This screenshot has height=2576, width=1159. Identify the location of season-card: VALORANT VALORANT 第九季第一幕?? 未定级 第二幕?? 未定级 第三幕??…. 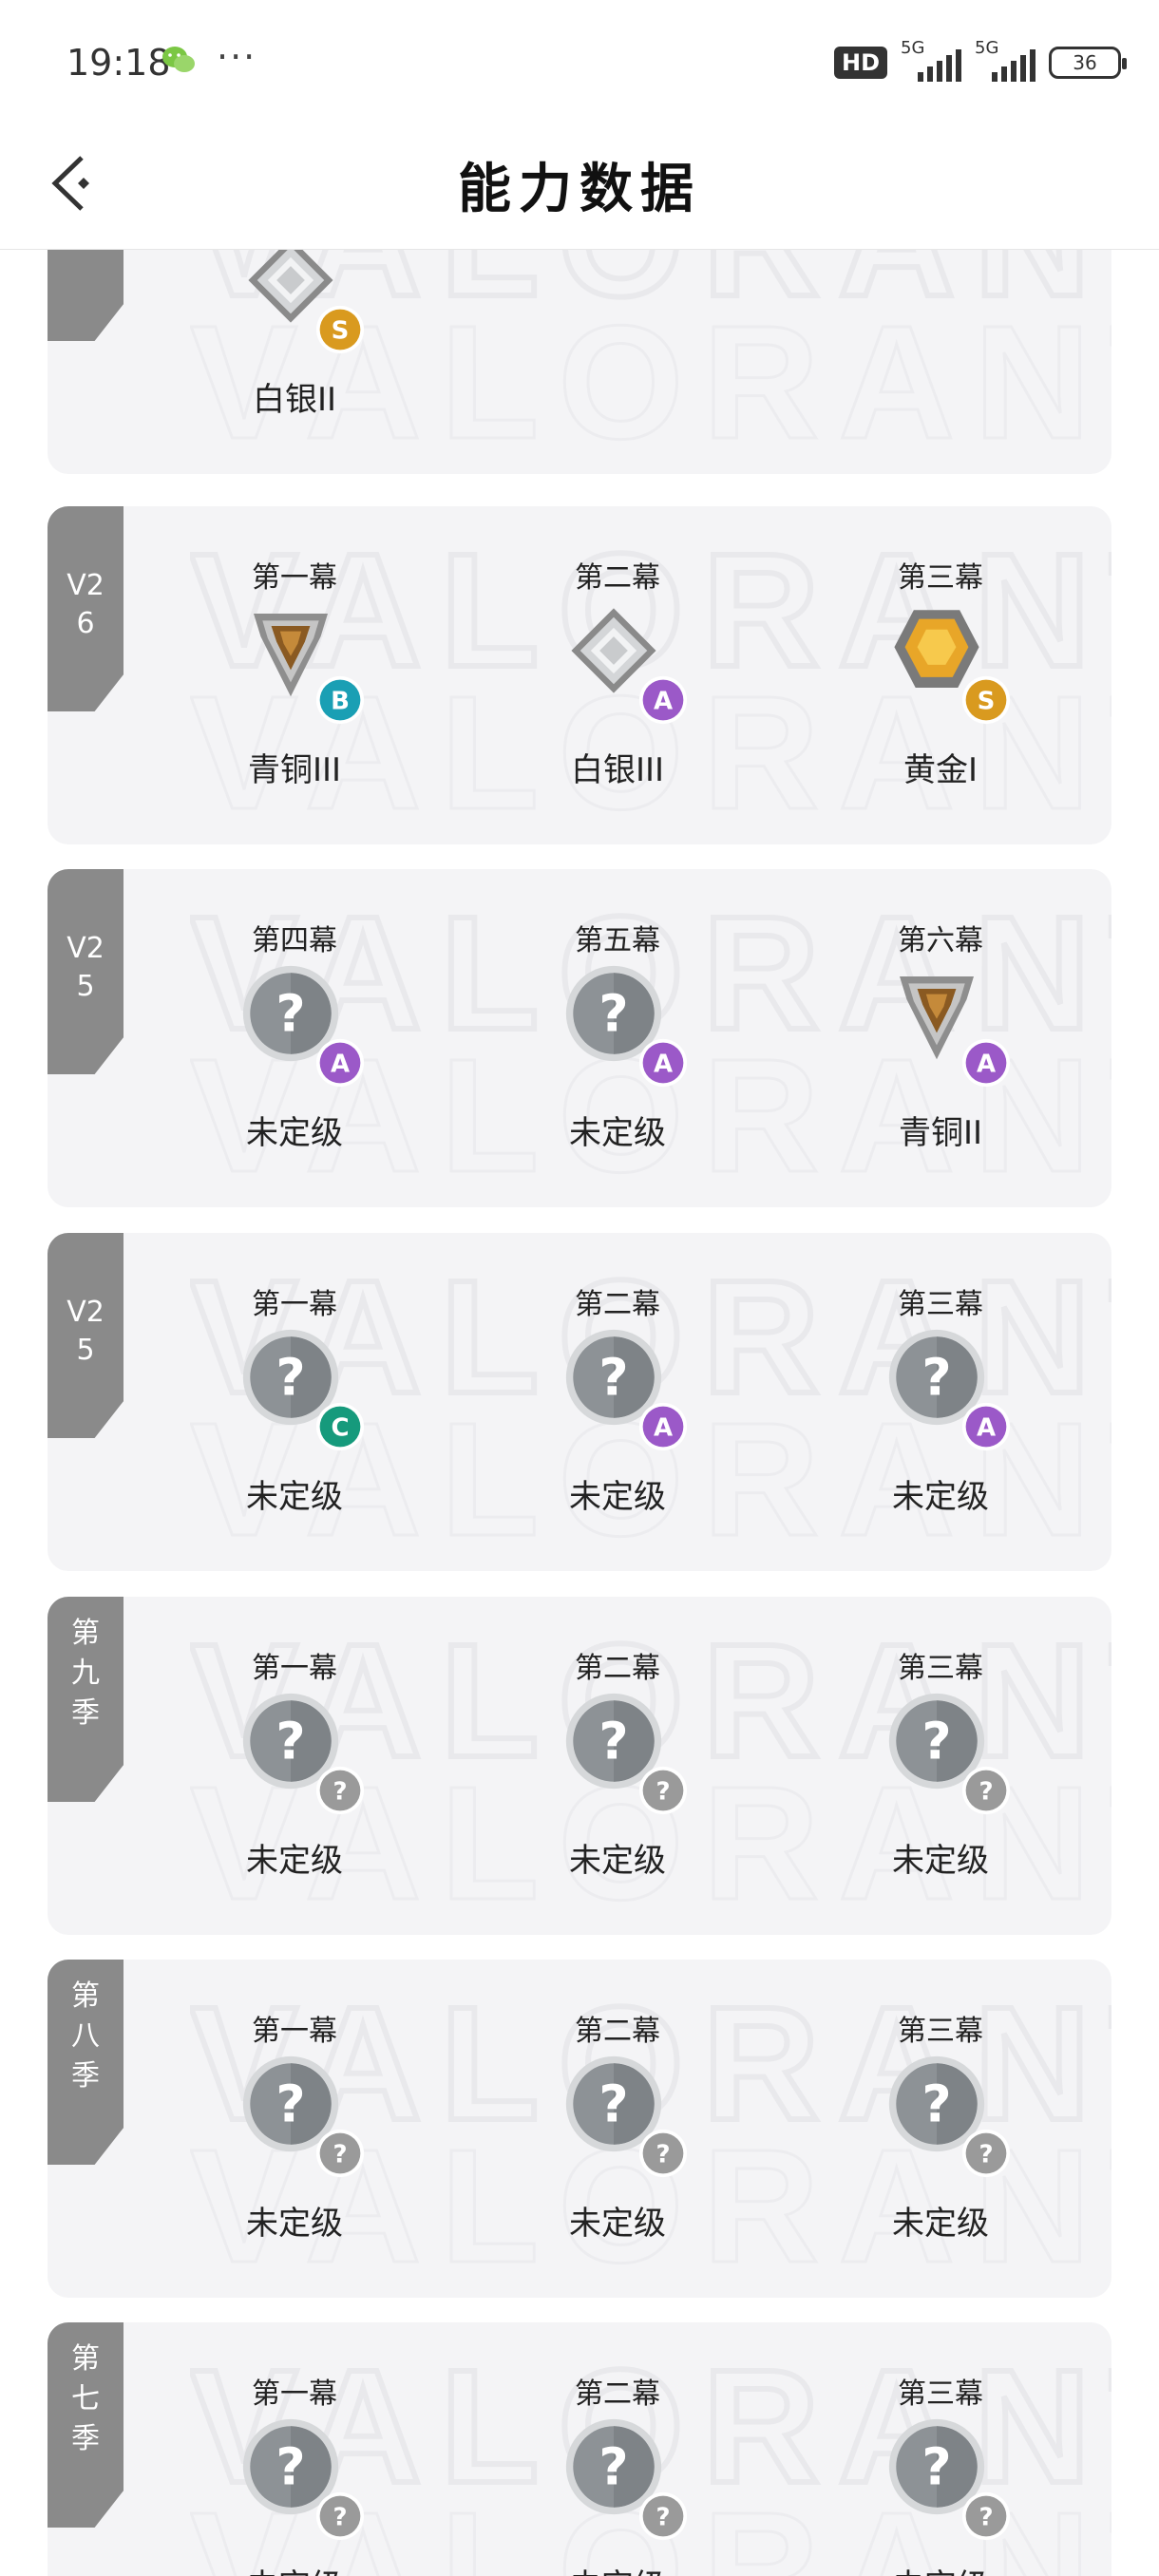
(580, 1766).